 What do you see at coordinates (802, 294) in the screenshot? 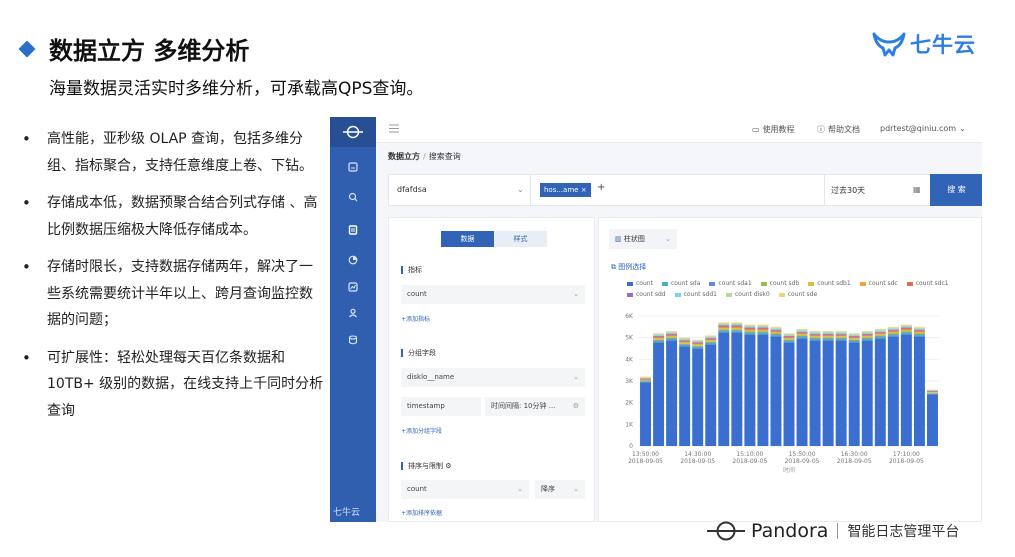
I see `legend-label: count sde` at bounding box center [802, 294].